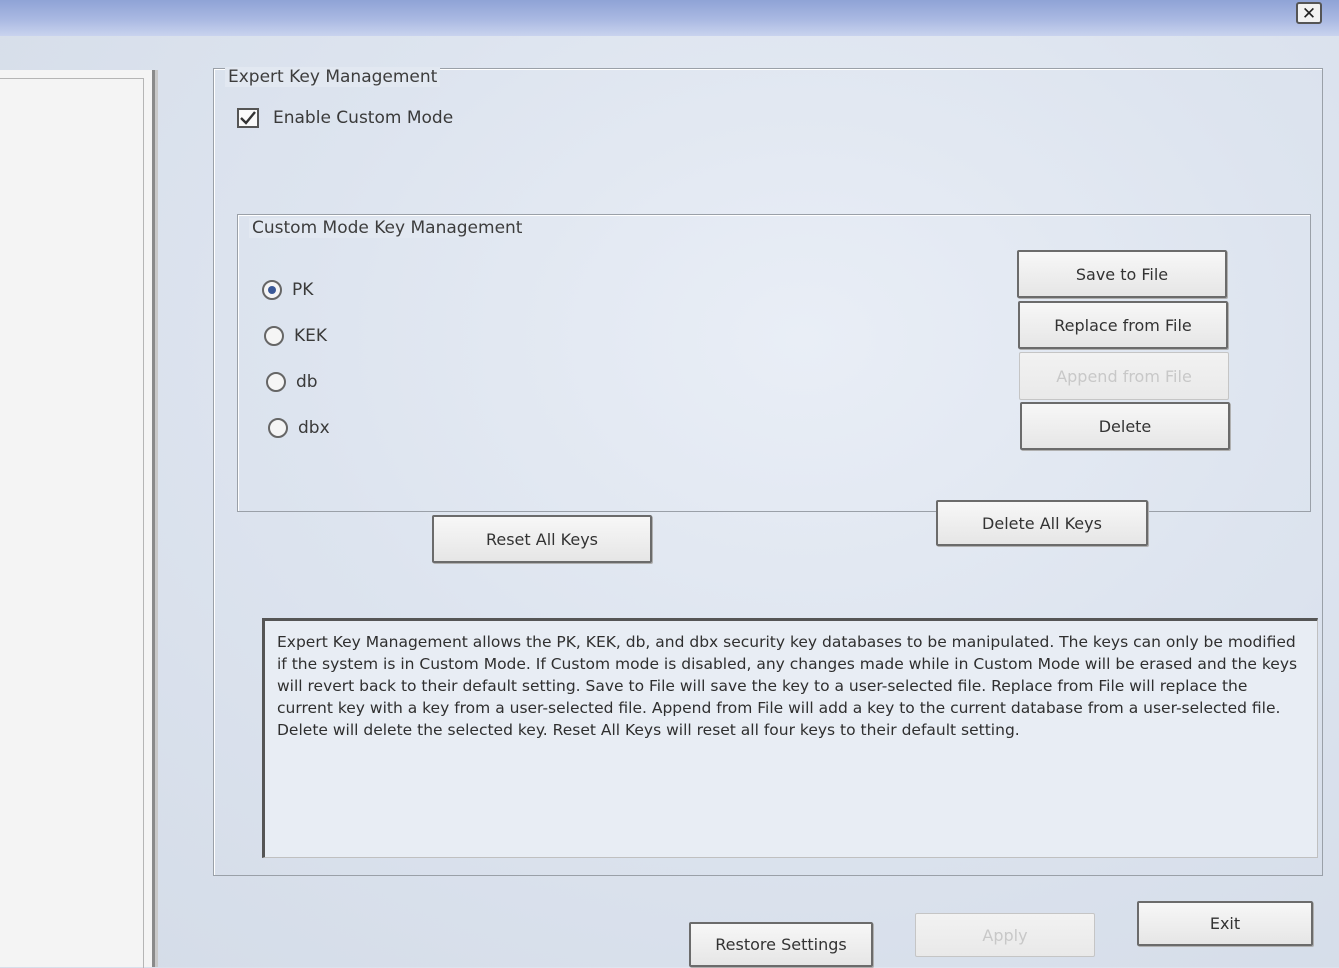 This screenshot has height=968, width=1339. Describe the element at coordinates (669, 18) in the screenshot. I see `title-bar` at that location.